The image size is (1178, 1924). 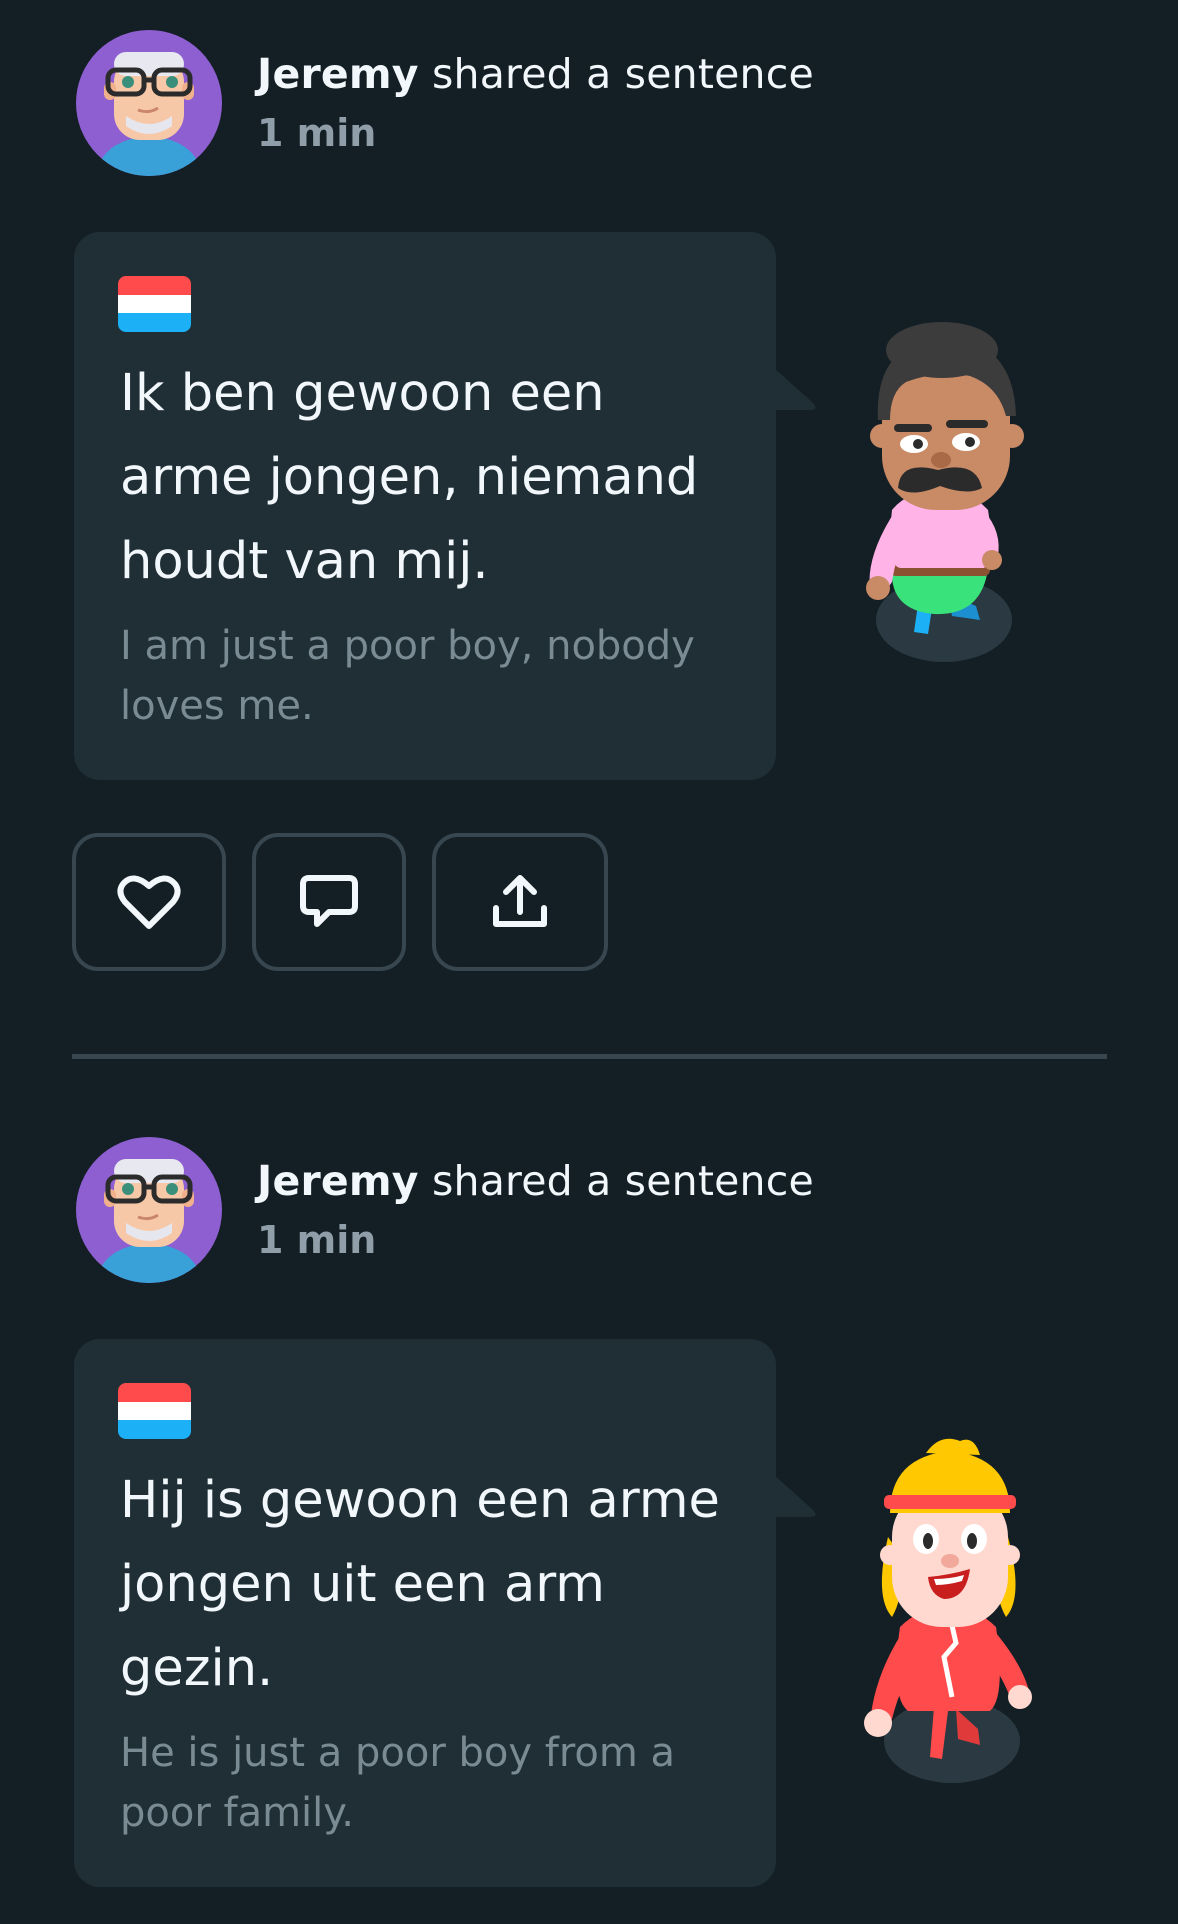 What do you see at coordinates (945, 1617) in the screenshot?
I see `headband-girl-character` at bounding box center [945, 1617].